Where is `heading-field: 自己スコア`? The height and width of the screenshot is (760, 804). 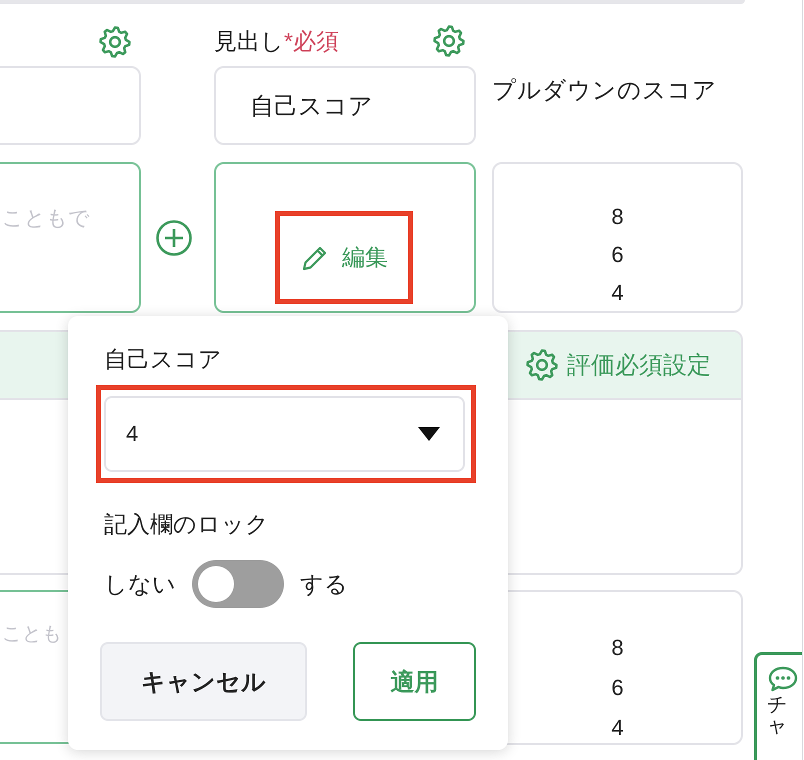 heading-field: 自己スコア is located at coordinates (345, 105).